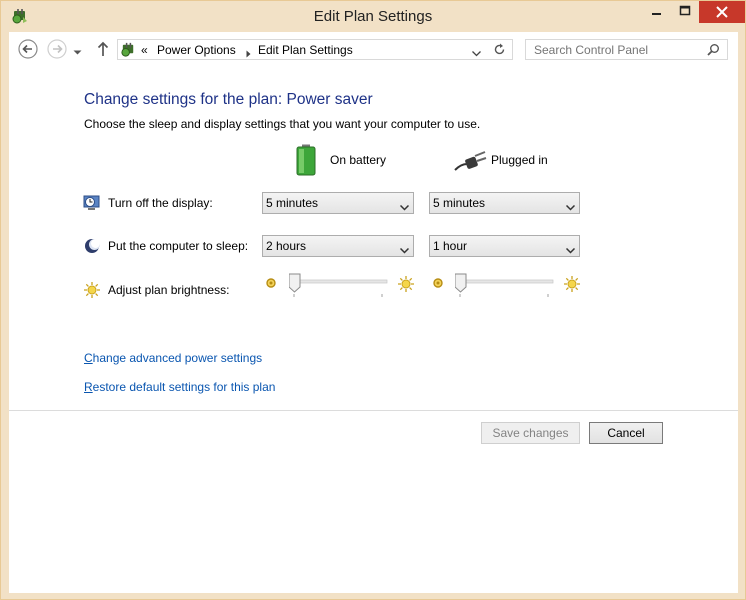 This screenshot has height=600, width=746. What do you see at coordinates (373, 410) in the screenshot?
I see `footer-divider` at bounding box center [373, 410].